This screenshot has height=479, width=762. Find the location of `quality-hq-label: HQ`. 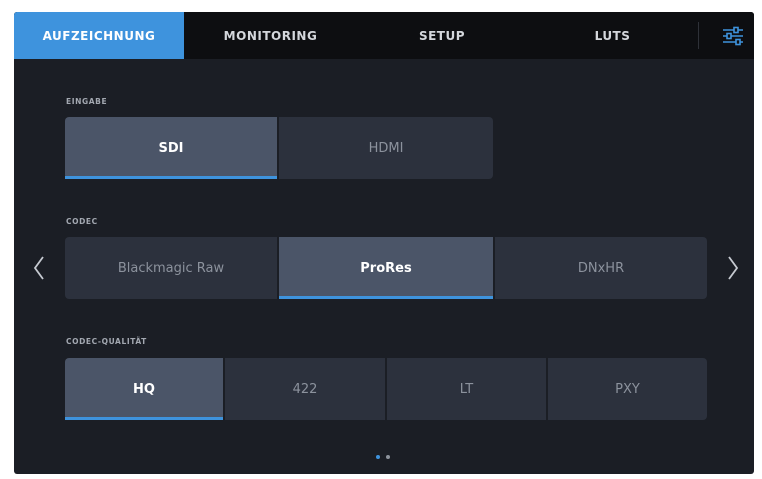

quality-hq-label: HQ is located at coordinates (144, 389).